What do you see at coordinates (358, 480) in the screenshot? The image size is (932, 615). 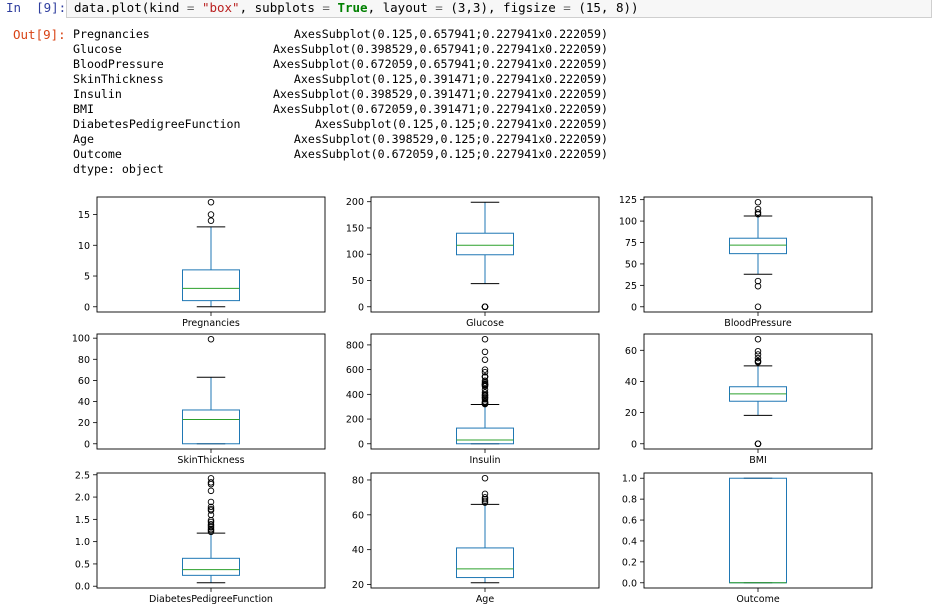 I see `y-tick-label: 80` at bounding box center [358, 480].